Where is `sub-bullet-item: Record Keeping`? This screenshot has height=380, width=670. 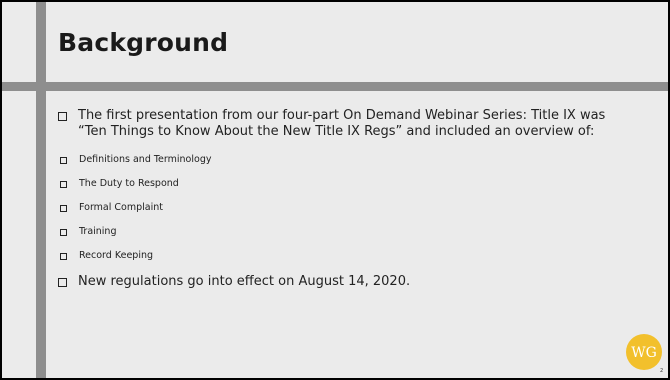 sub-bullet-item: Record Keeping is located at coordinates (354, 256).